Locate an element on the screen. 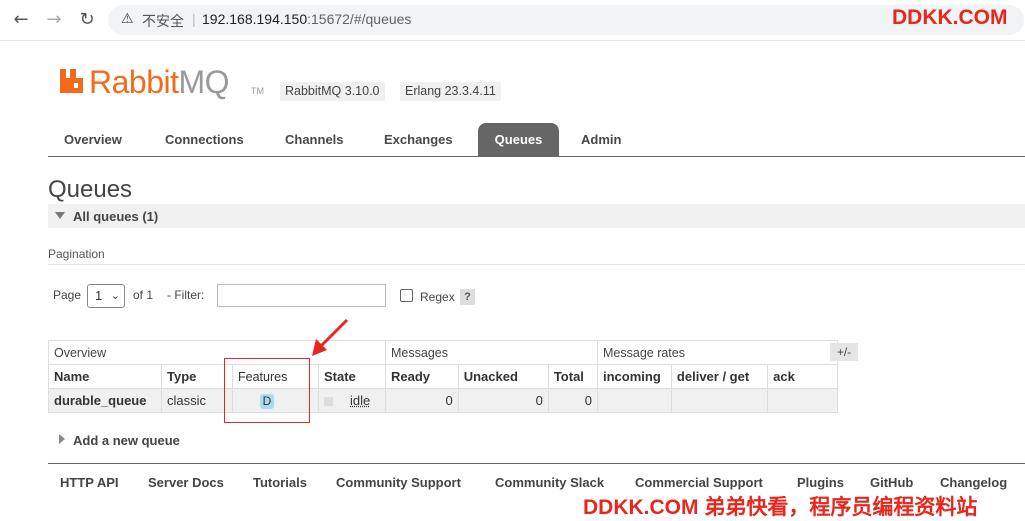 Image resolution: width=1025 pixels, height=521 pixels. queue-state: idle is located at coordinates (352, 400).